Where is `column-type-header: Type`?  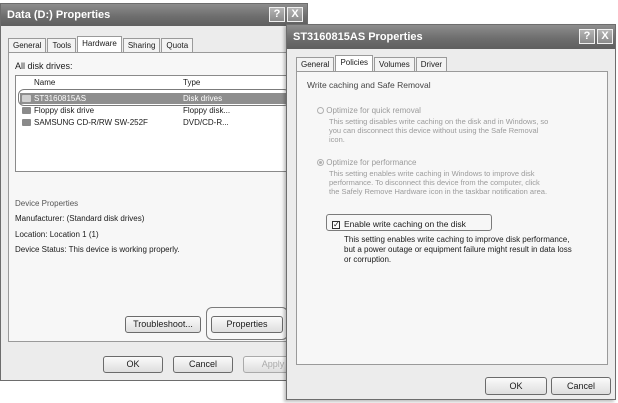 column-type-header: Type is located at coordinates (191, 82).